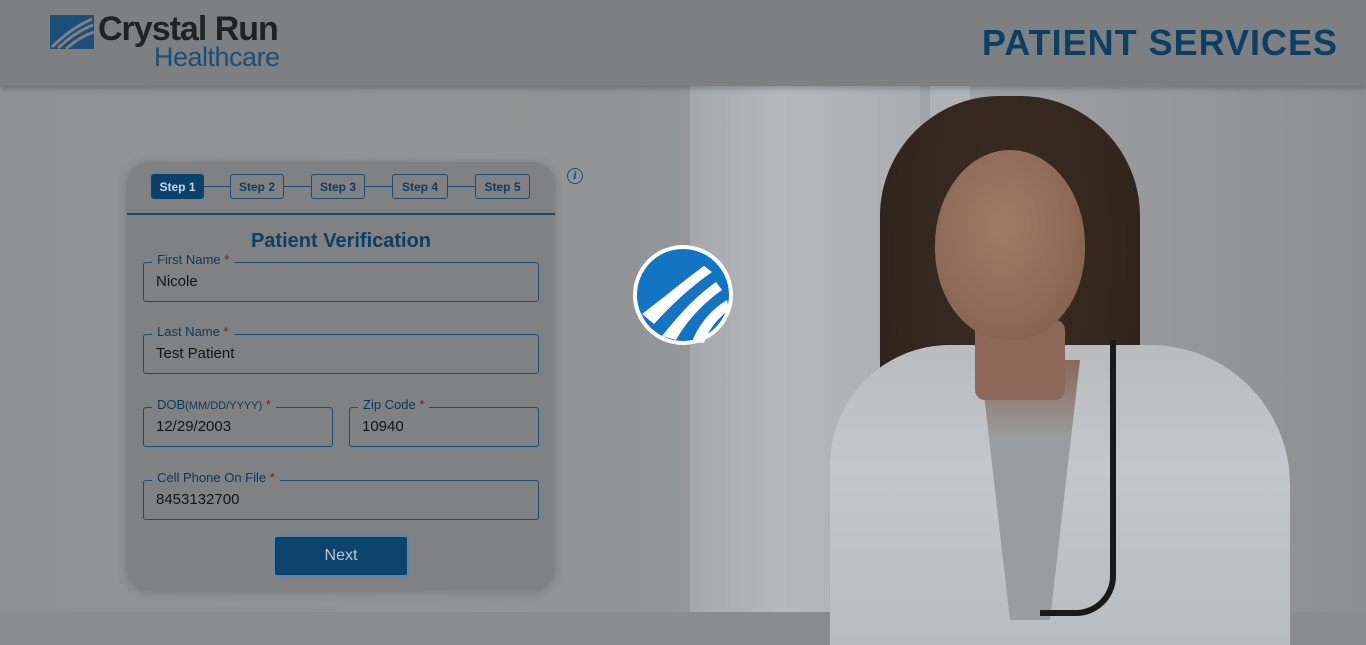 The image size is (1366, 645). Describe the element at coordinates (193, 331) in the screenshot. I see `last-name-label: Last Name *` at that location.